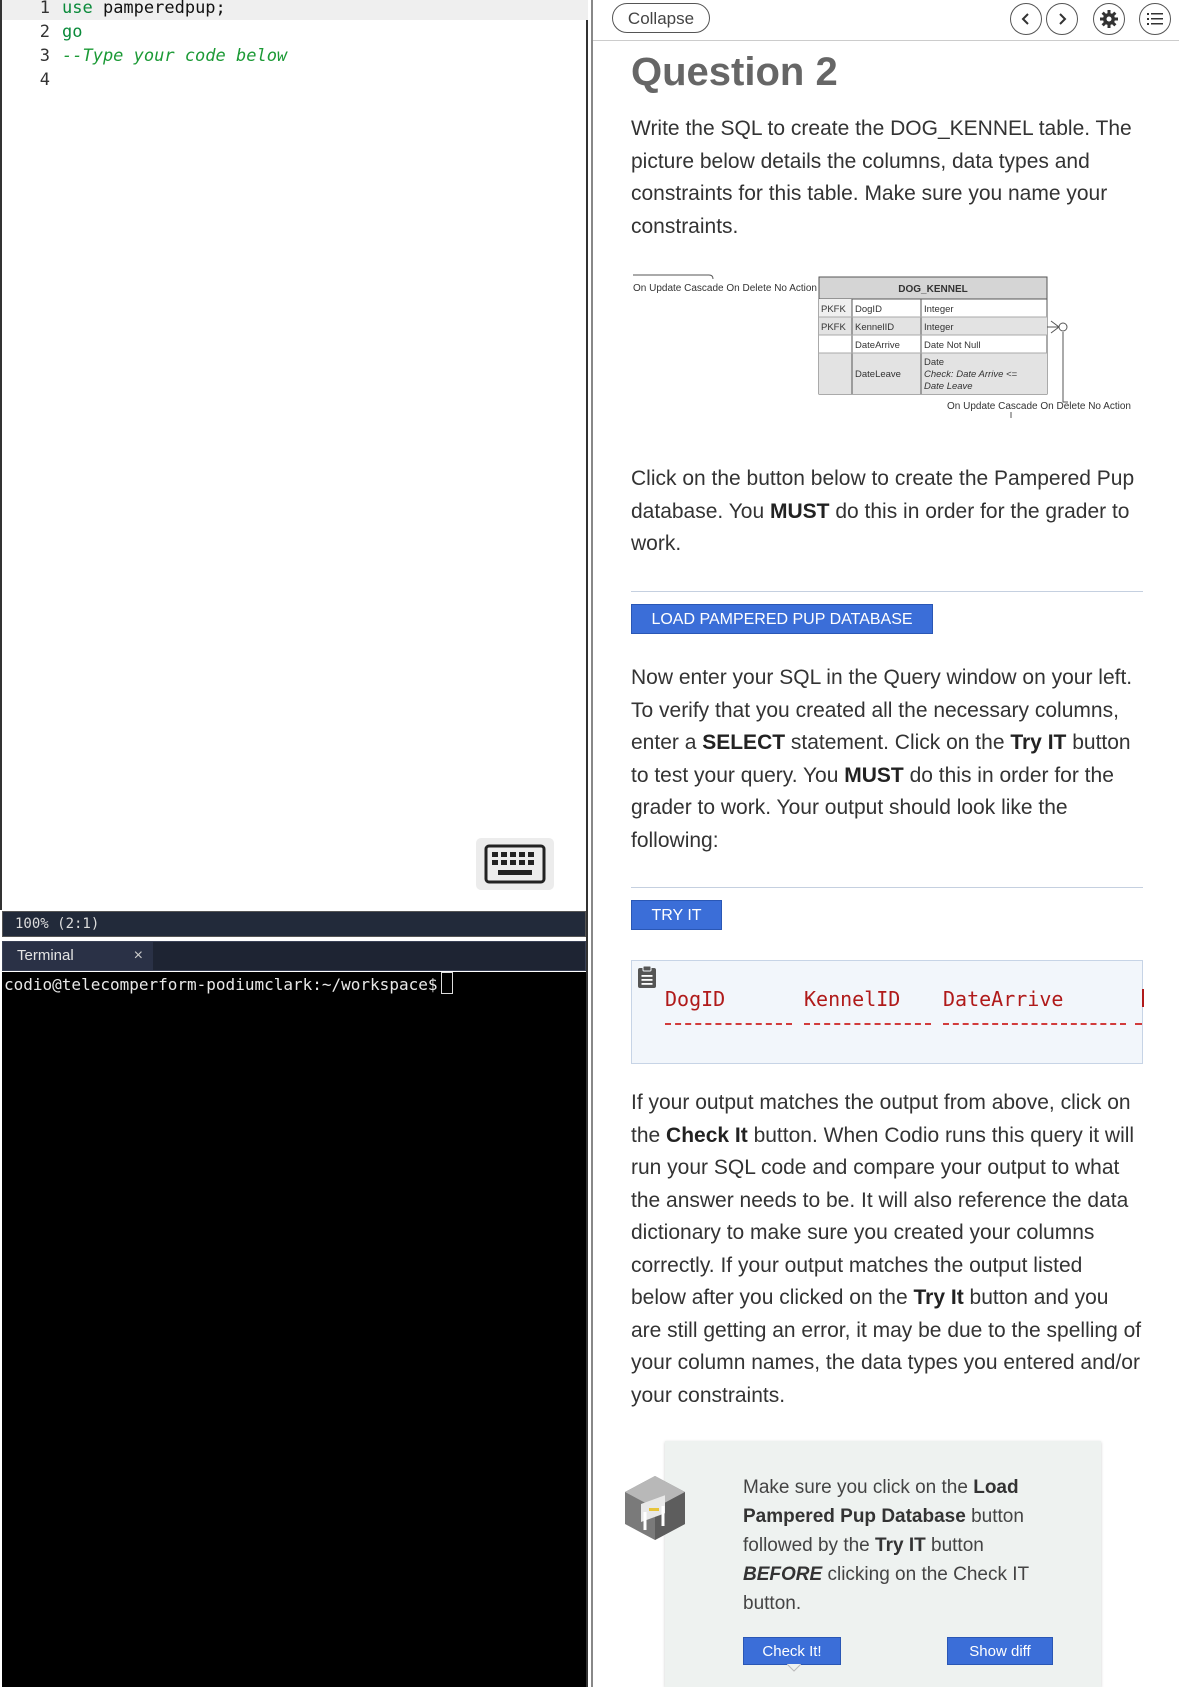  What do you see at coordinates (294, 924) in the screenshot?
I see `editor-status-bar: 100% (2:1)` at bounding box center [294, 924].